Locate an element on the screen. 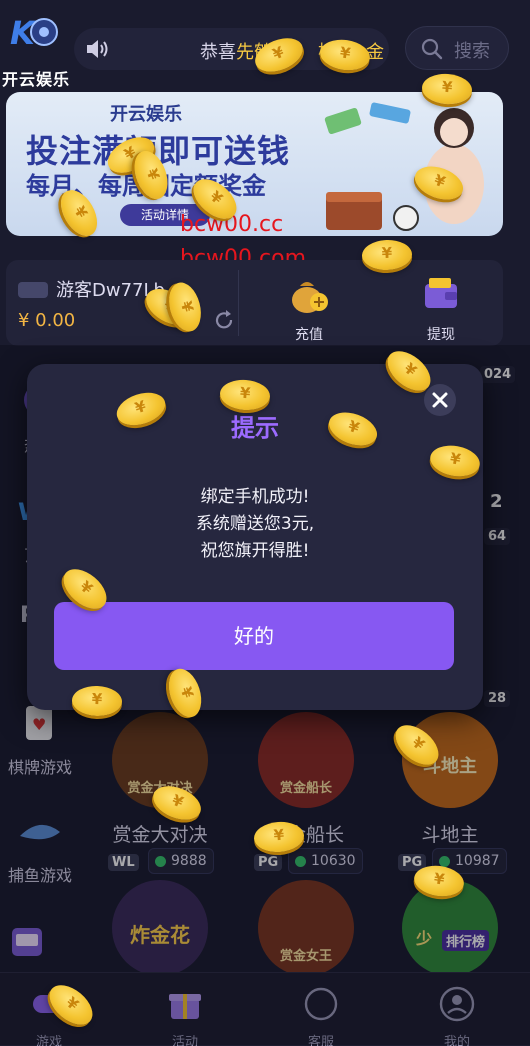 The height and width of the screenshot is (1046, 530). recharge-label: 充值 is located at coordinates (309, 335).